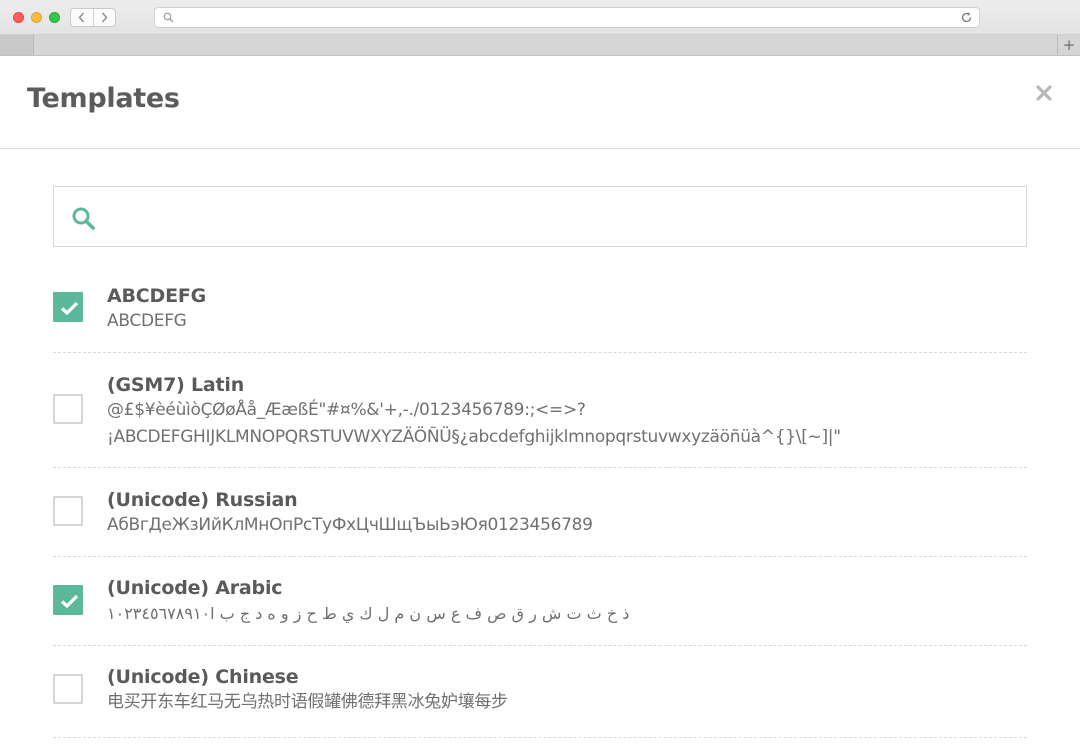 Image resolution: width=1080 pixels, height=744 pixels. I want to click on template-name: (Unicode) Arabic, so click(195, 588).